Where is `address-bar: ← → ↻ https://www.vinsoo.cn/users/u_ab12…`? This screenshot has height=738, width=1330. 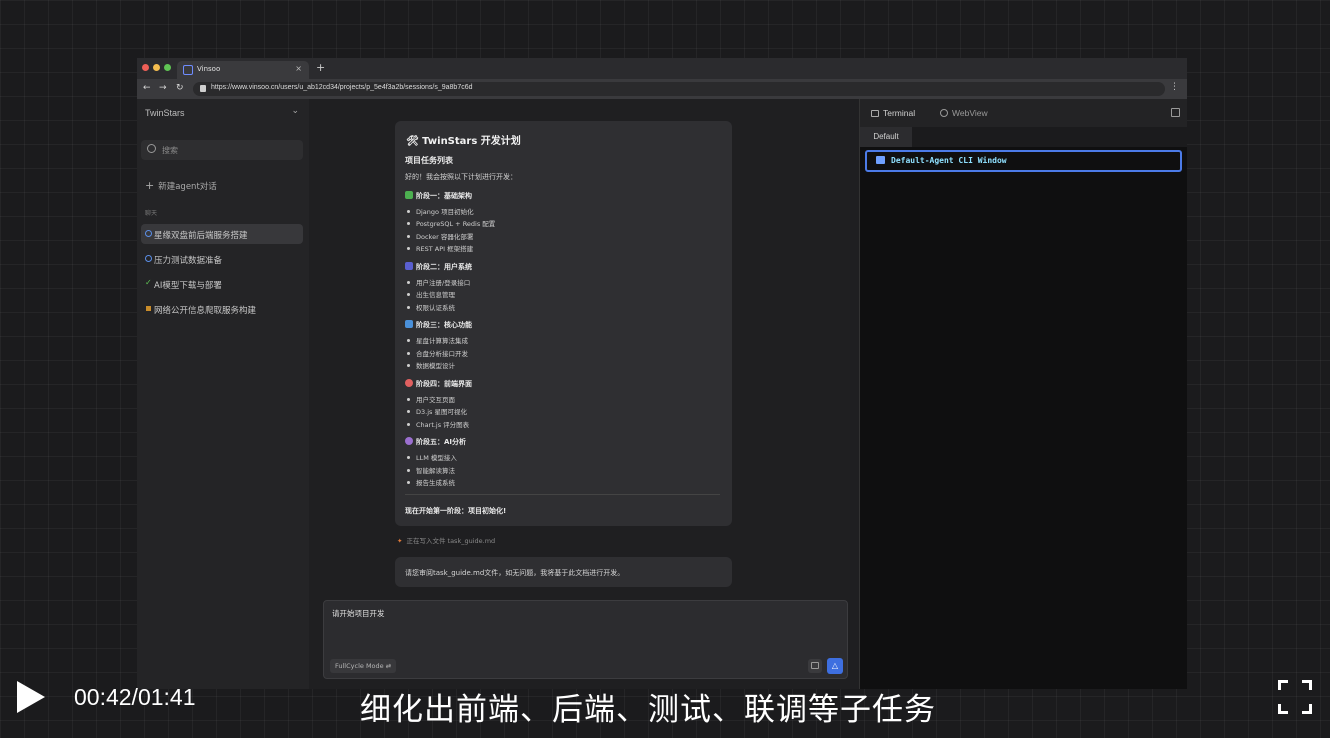
address-bar: ← → ↻ https://www.vinsoo.cn/users/u_ab12… is located at coordinates (662, 89).